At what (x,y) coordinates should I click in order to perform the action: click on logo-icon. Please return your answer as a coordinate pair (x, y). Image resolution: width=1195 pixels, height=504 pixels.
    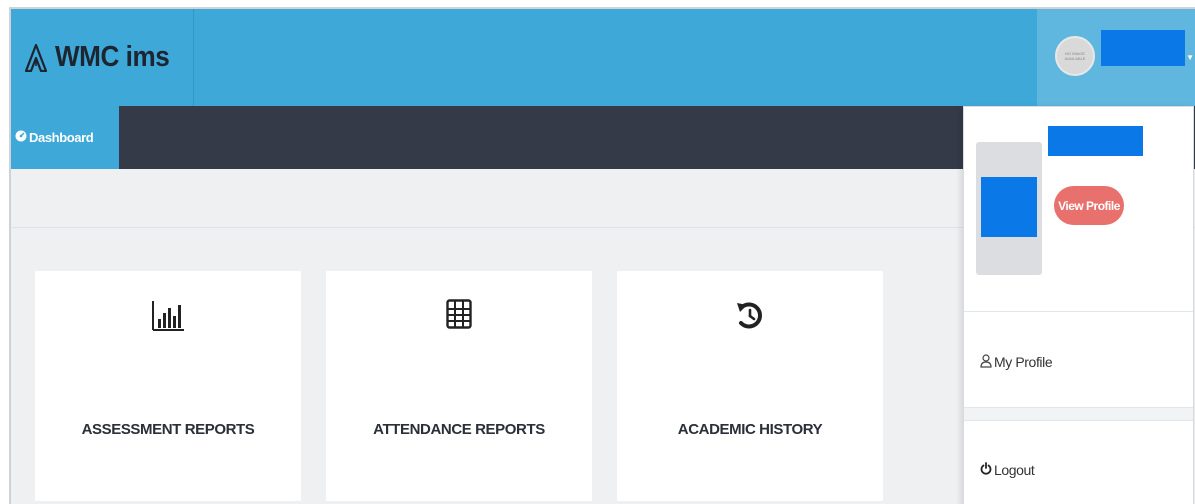
    Looking at the image, I should click on (36, 57).